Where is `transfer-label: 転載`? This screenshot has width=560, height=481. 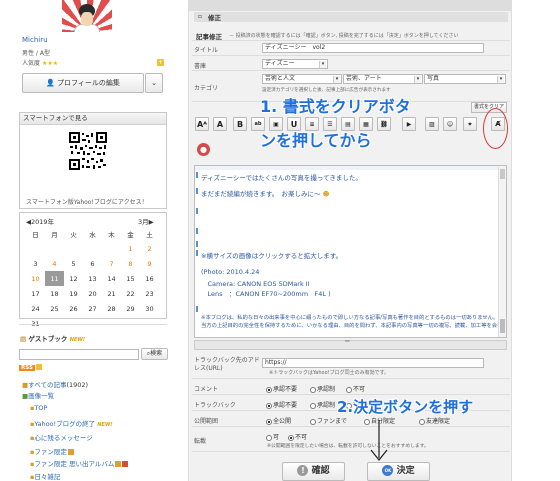 transfer-label: 転載 is located at coordinates (200, 441).